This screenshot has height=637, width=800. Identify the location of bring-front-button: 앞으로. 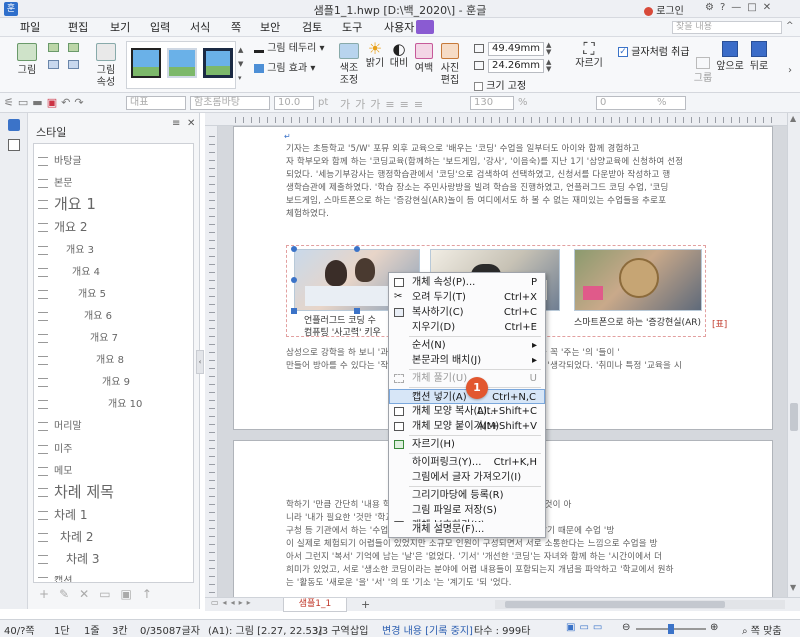
(730, 57).